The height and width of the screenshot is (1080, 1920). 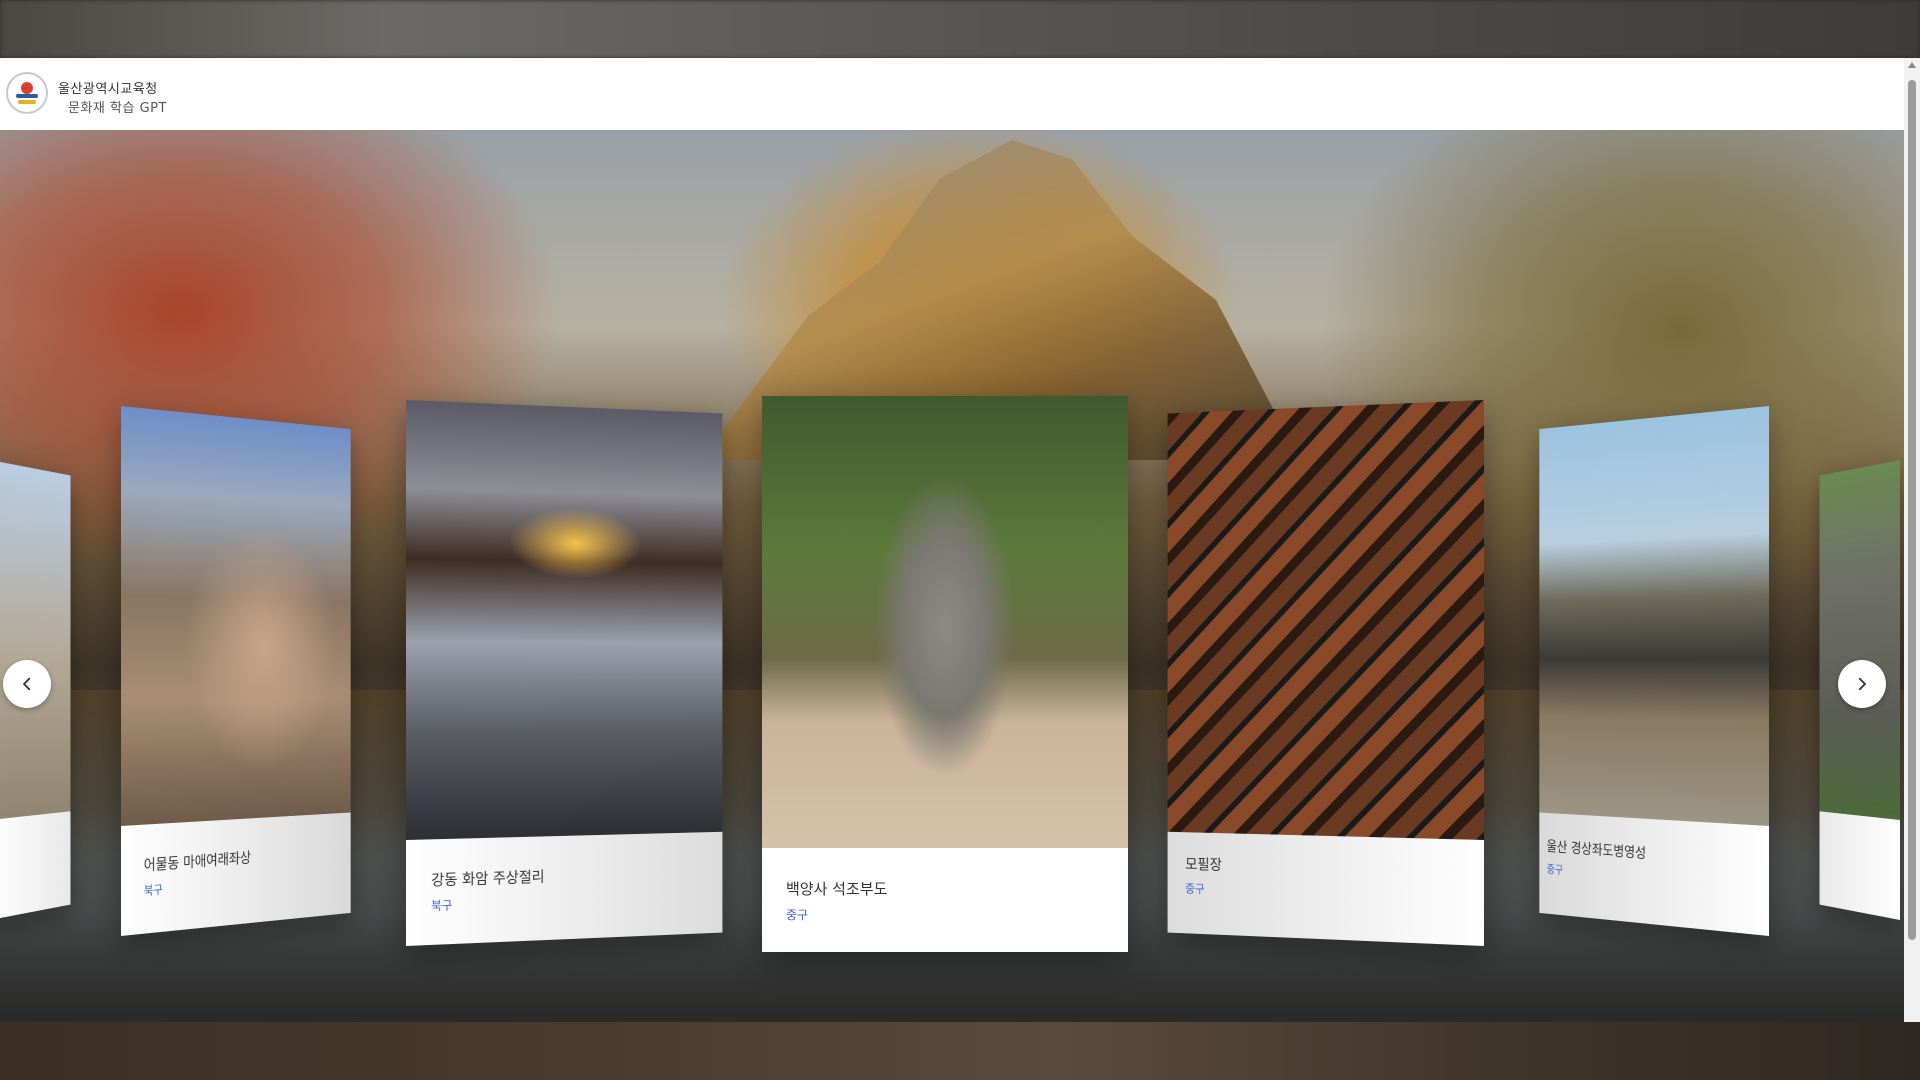 I want to click on page-scrollbar, so click(x=1912, y=540).